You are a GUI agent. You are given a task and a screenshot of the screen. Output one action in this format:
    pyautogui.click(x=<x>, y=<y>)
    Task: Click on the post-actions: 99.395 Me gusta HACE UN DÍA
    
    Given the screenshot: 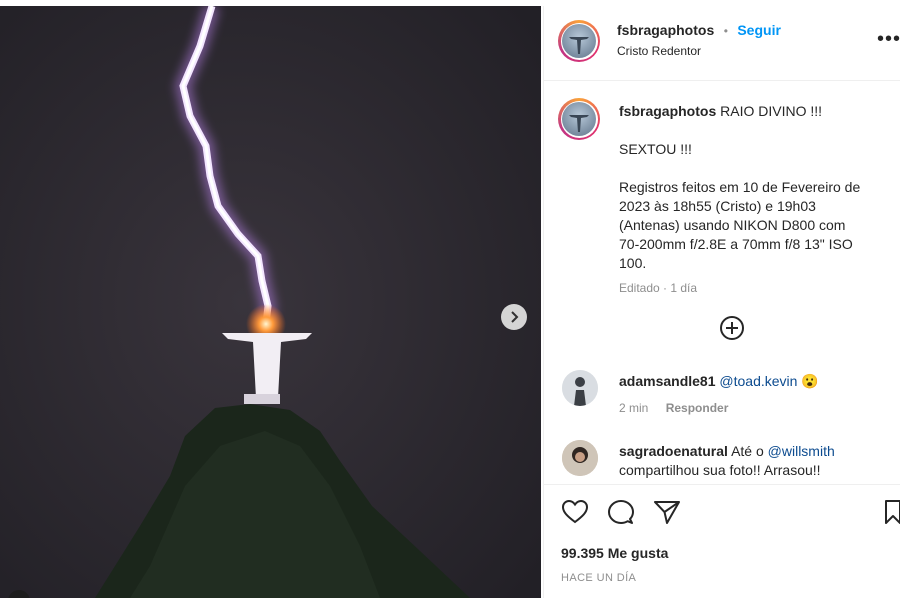 What is the action you would take?
    pyautogui.click(x=722, y=541)
    